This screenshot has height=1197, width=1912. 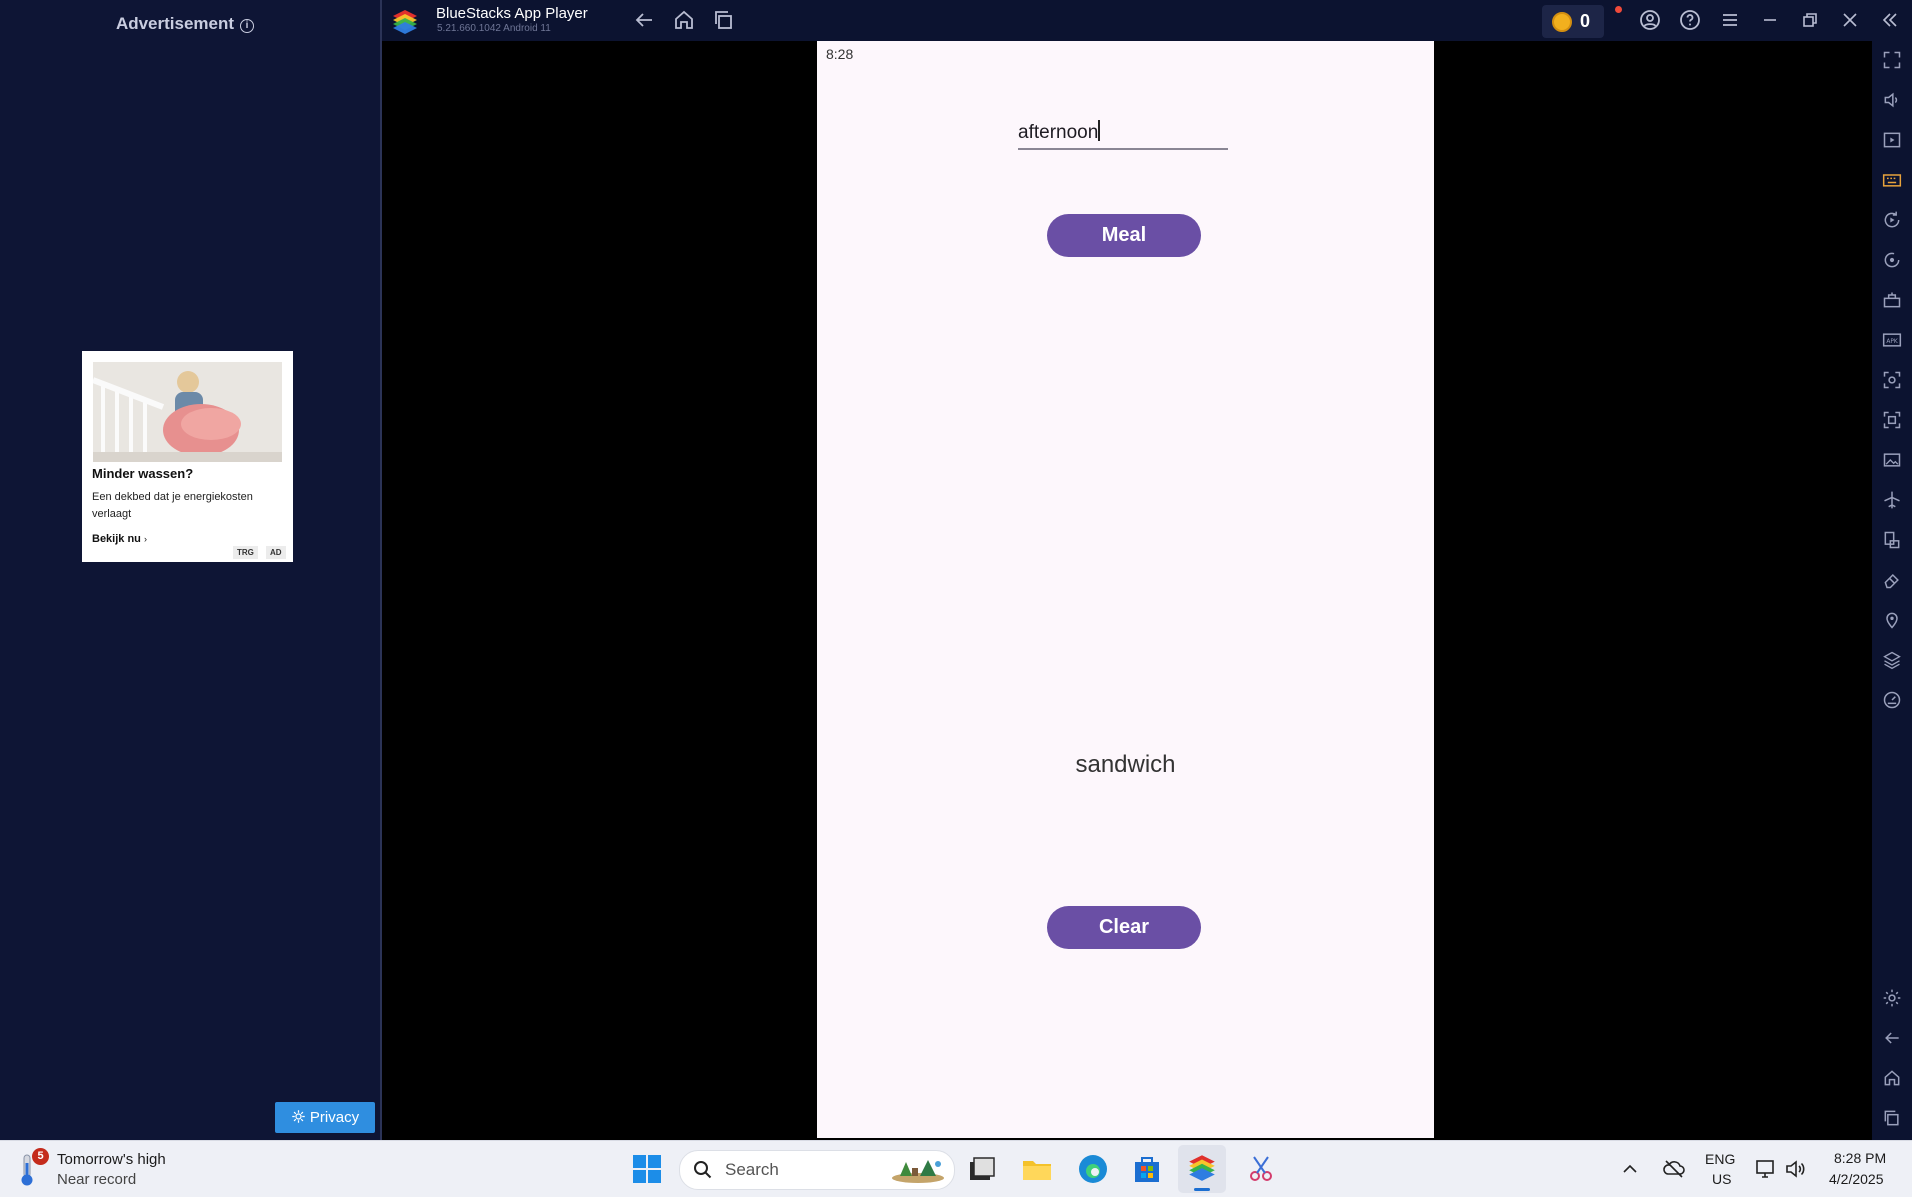 I want to click on menu-icon, so click(x=1730, y=20).